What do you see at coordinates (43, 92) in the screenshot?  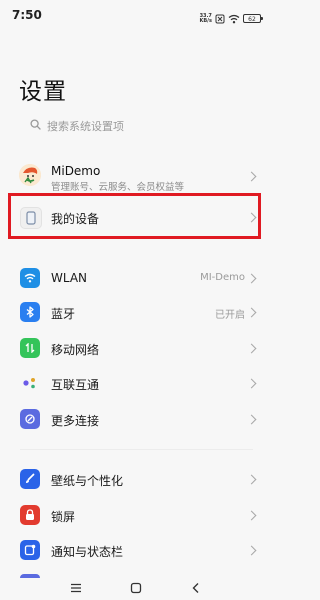 I see `page-title: 设置` at bounding box center [43, 92].